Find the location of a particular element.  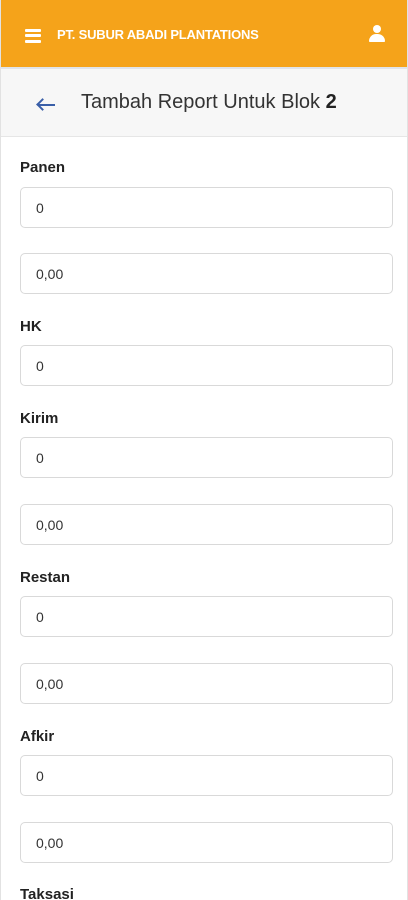

kirim-label: Kirim is located at coordinates (39, 418).